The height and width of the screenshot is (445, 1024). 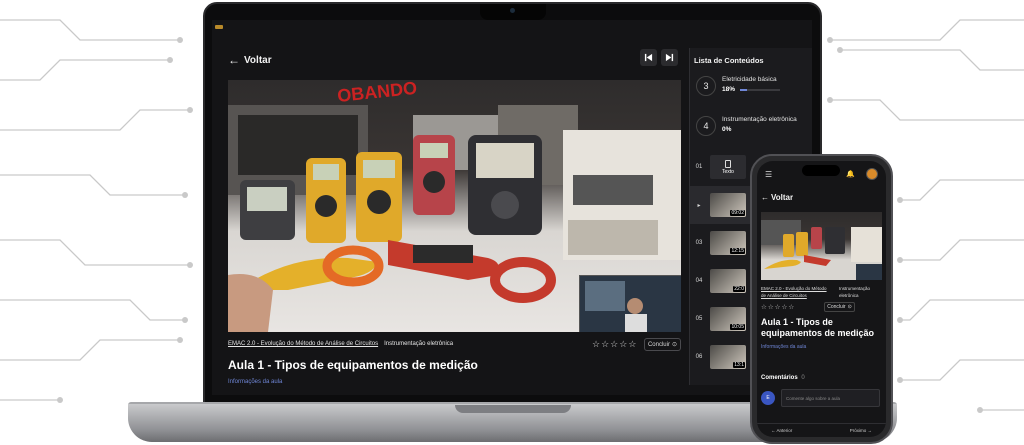 I want to click on hamburger-menu-icon: ☰, so click(x=768, y=174).